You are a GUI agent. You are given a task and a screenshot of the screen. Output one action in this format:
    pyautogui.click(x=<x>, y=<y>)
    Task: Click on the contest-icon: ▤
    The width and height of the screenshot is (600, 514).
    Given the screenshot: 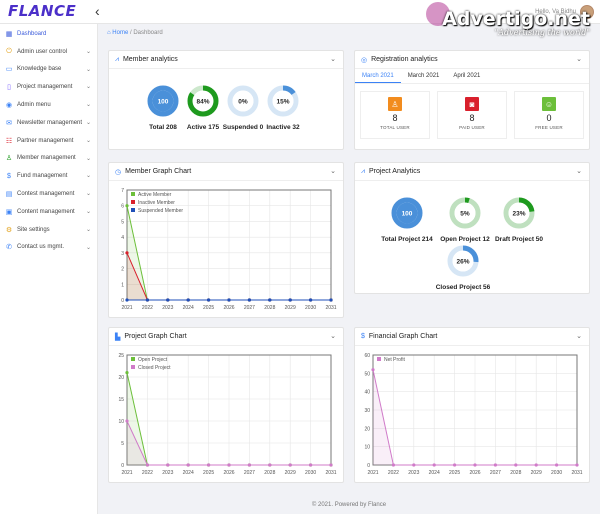 What is the action you would take?
    pyautogui.click(x=9, y=195)
    